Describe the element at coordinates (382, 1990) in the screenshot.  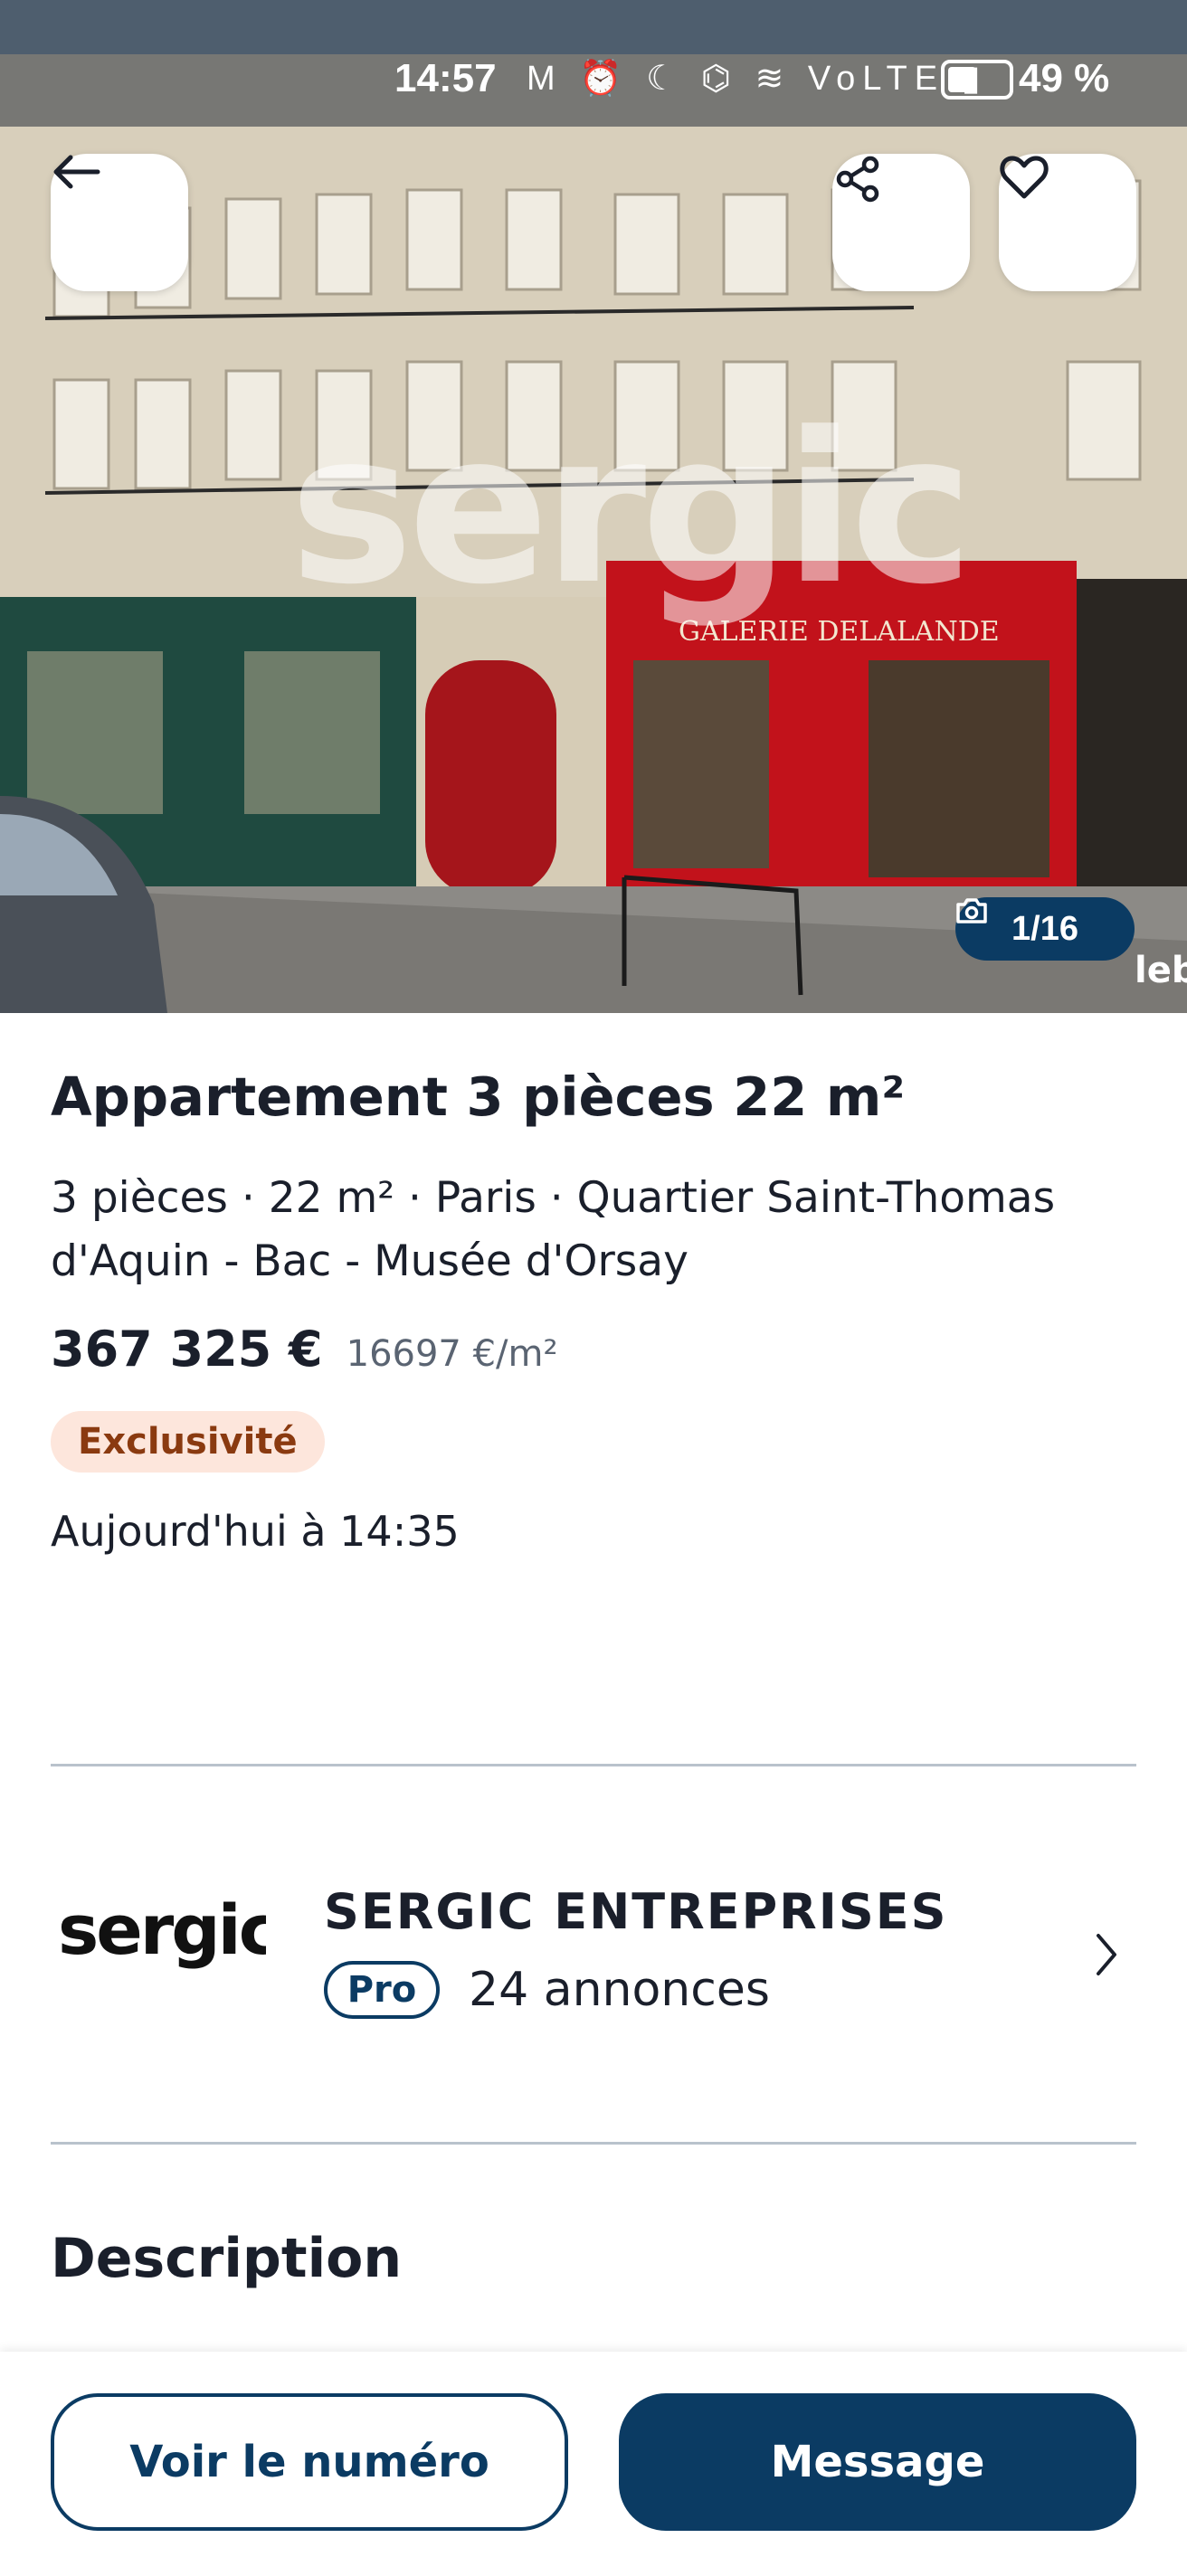
I see `pro-badge: Pro` at that location.